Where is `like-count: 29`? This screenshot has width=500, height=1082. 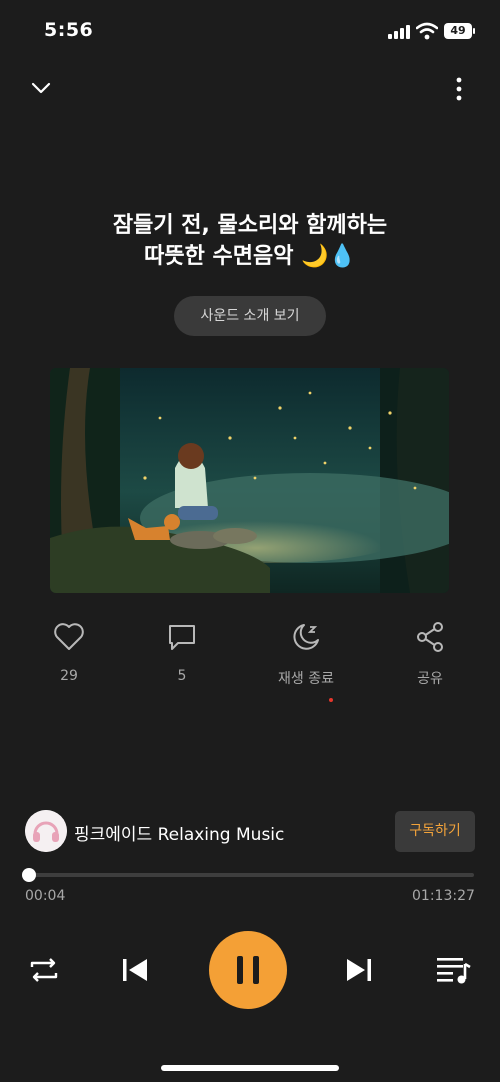 like-count: 29 is located at coordinates (69, 676).